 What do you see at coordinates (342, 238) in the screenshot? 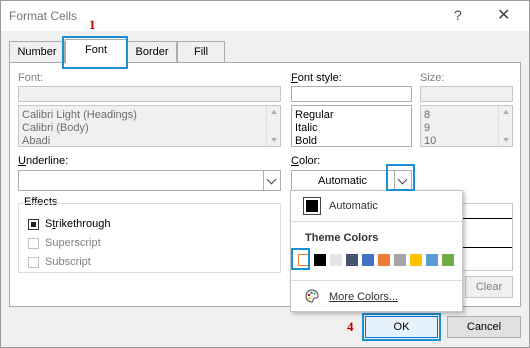
I see `theme-colors-heading: Theme Colors` at bounding box center [342, 238].